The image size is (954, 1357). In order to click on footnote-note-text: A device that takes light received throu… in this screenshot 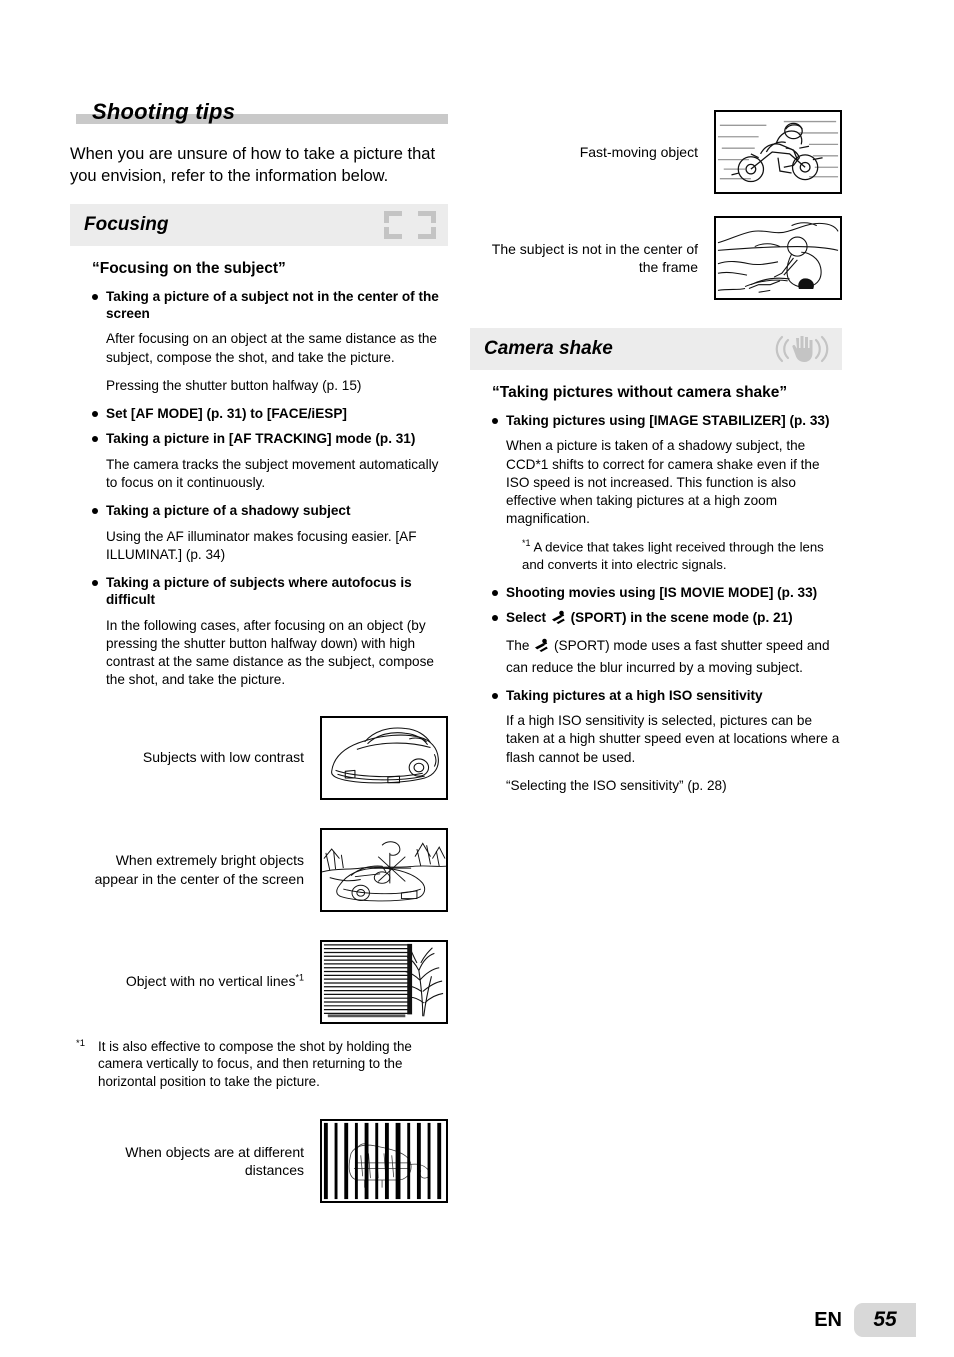, I will do `click(673, 556)`.